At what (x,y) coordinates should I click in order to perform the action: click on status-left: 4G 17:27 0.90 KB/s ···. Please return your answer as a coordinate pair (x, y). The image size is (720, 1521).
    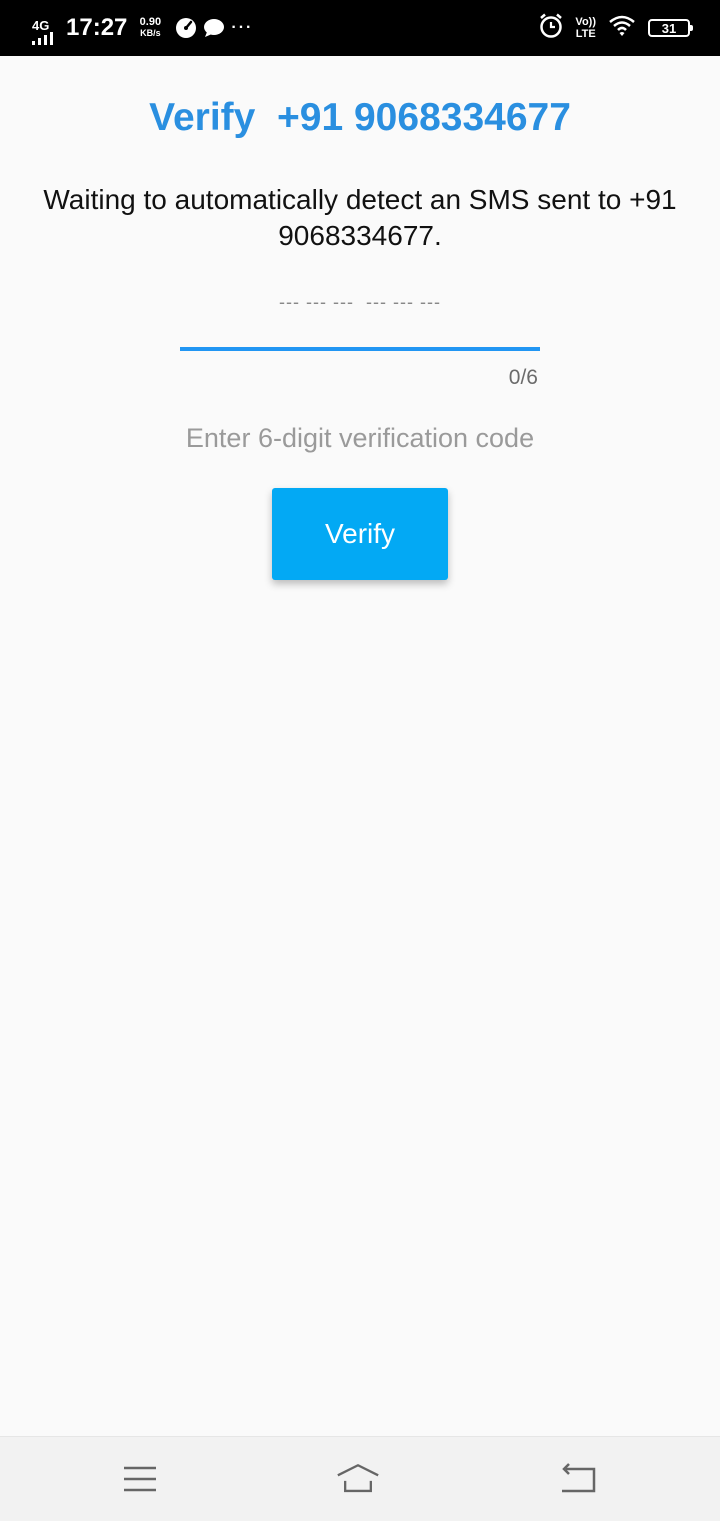
    Looking at the image, I should click on (141, 28).